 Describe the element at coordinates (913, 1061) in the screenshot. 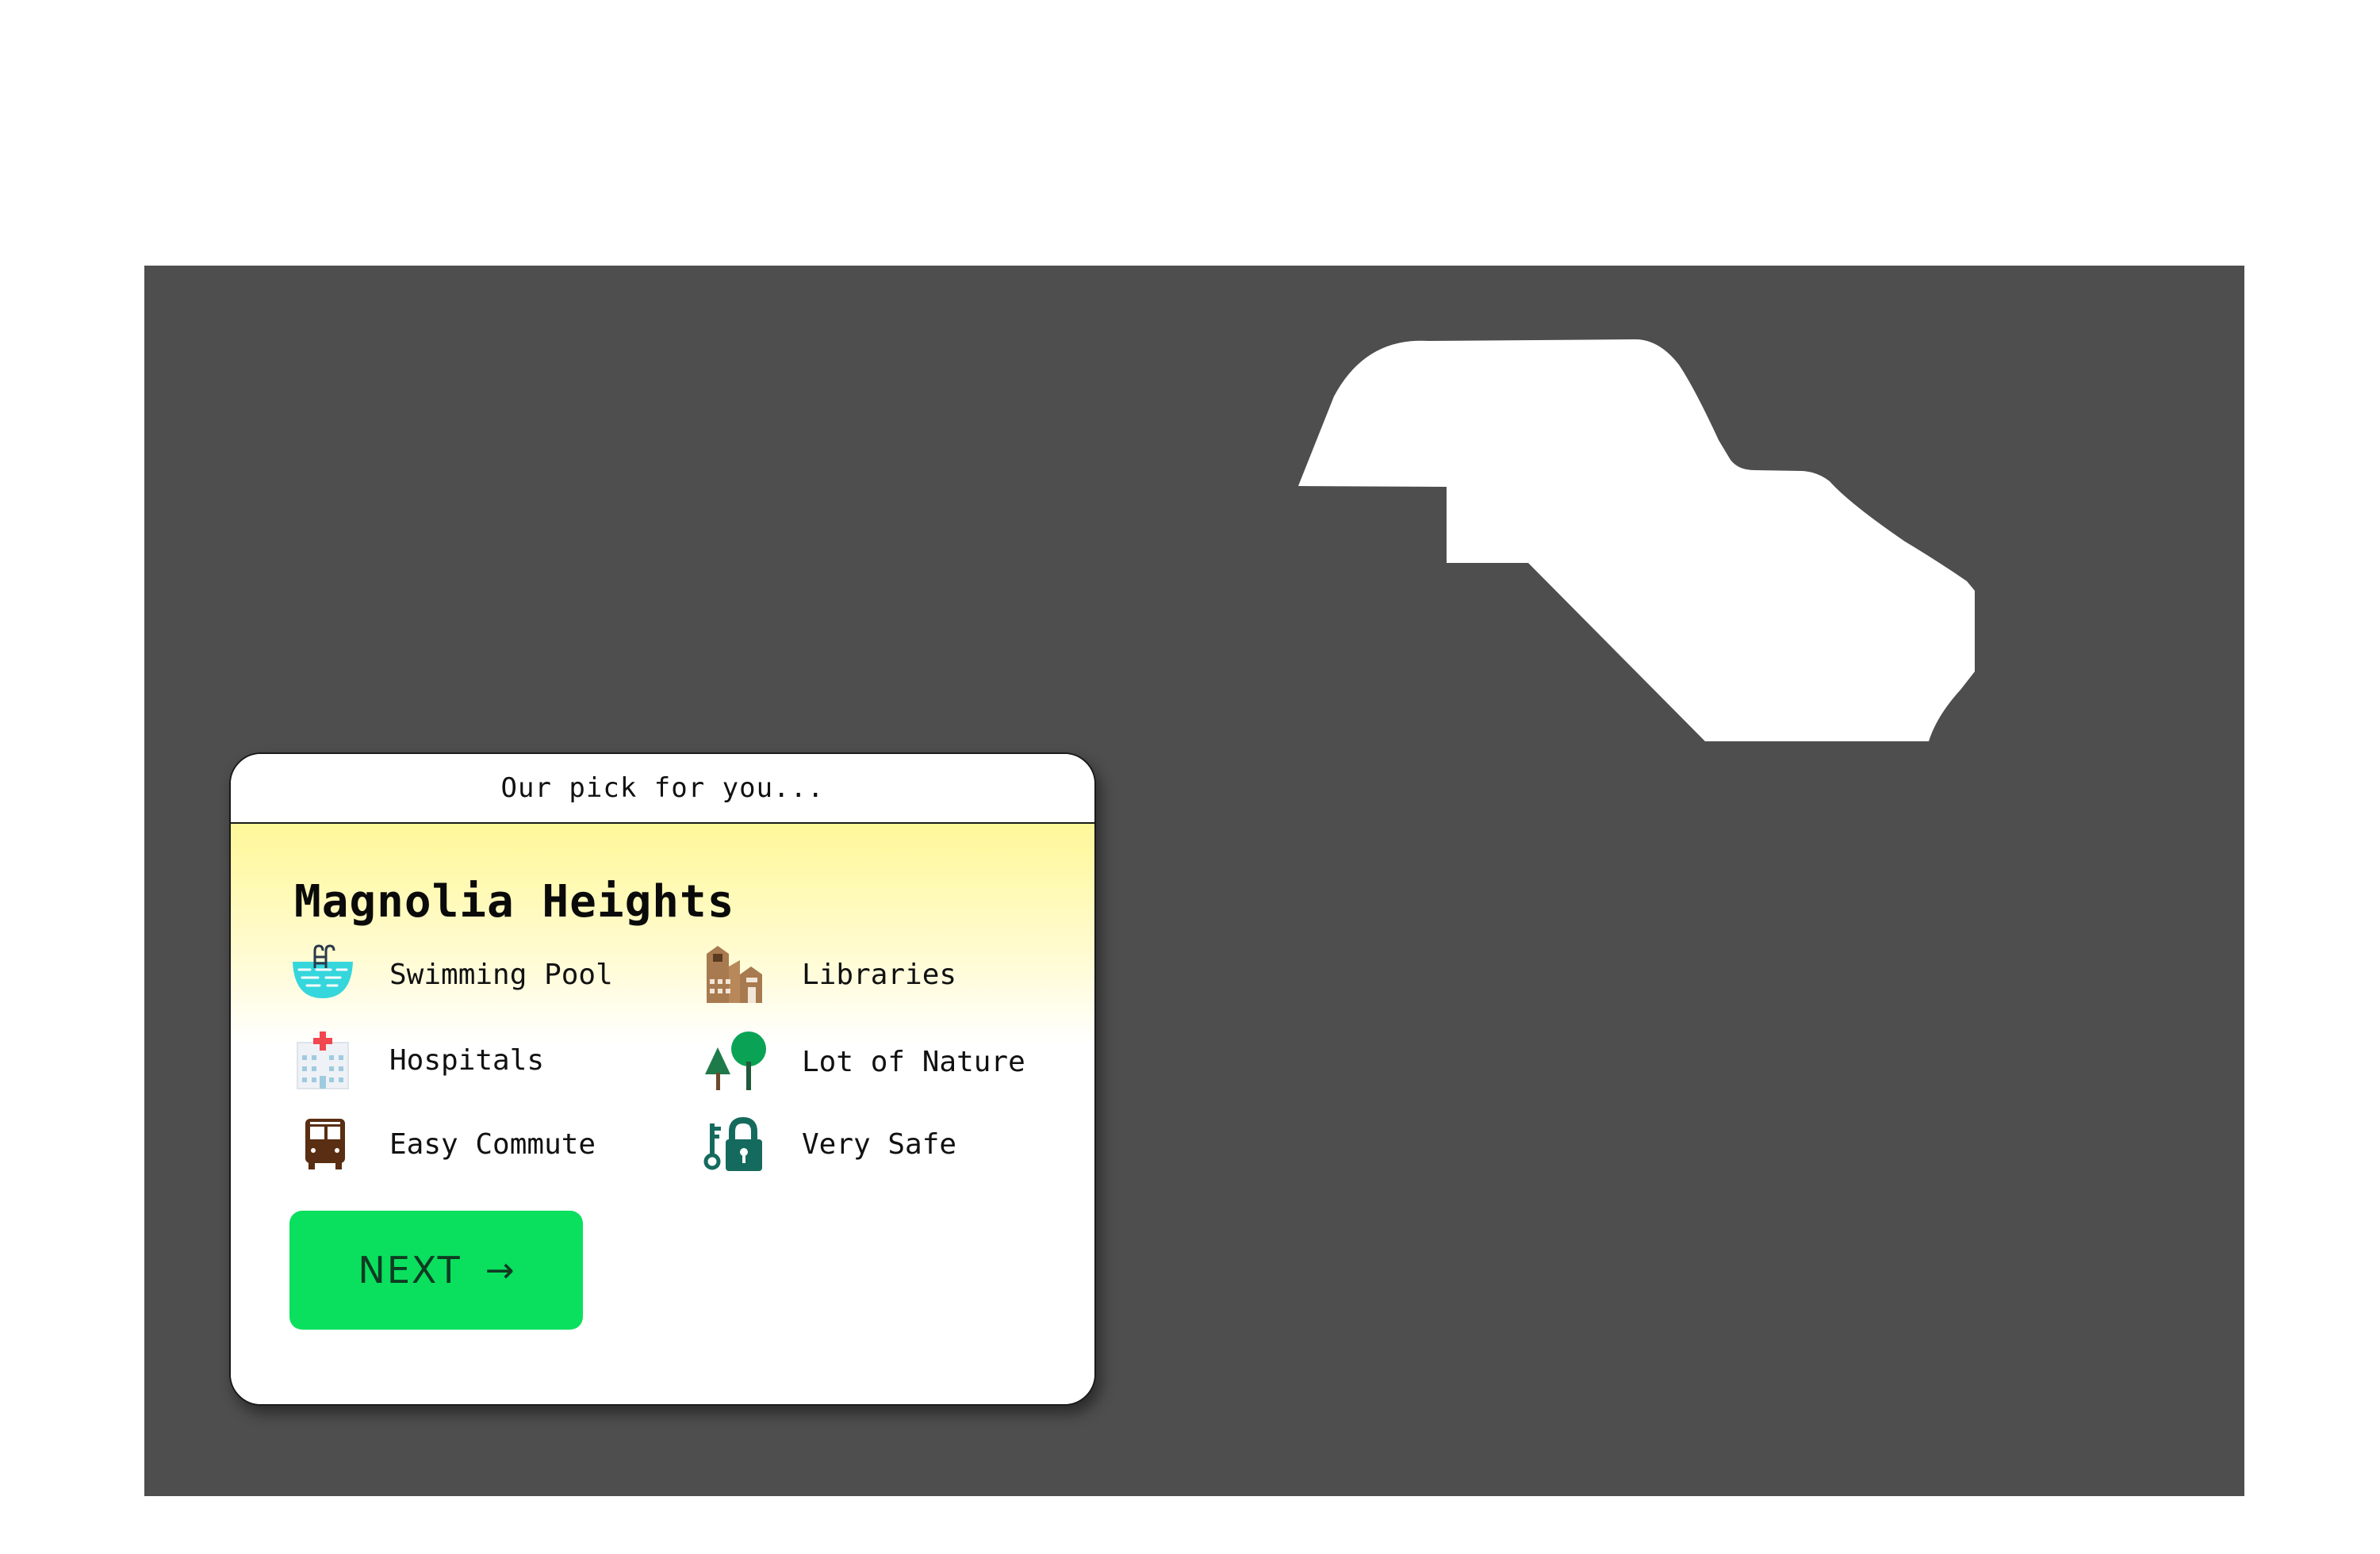

I see `feature-label: Lot of Nature` at that location.